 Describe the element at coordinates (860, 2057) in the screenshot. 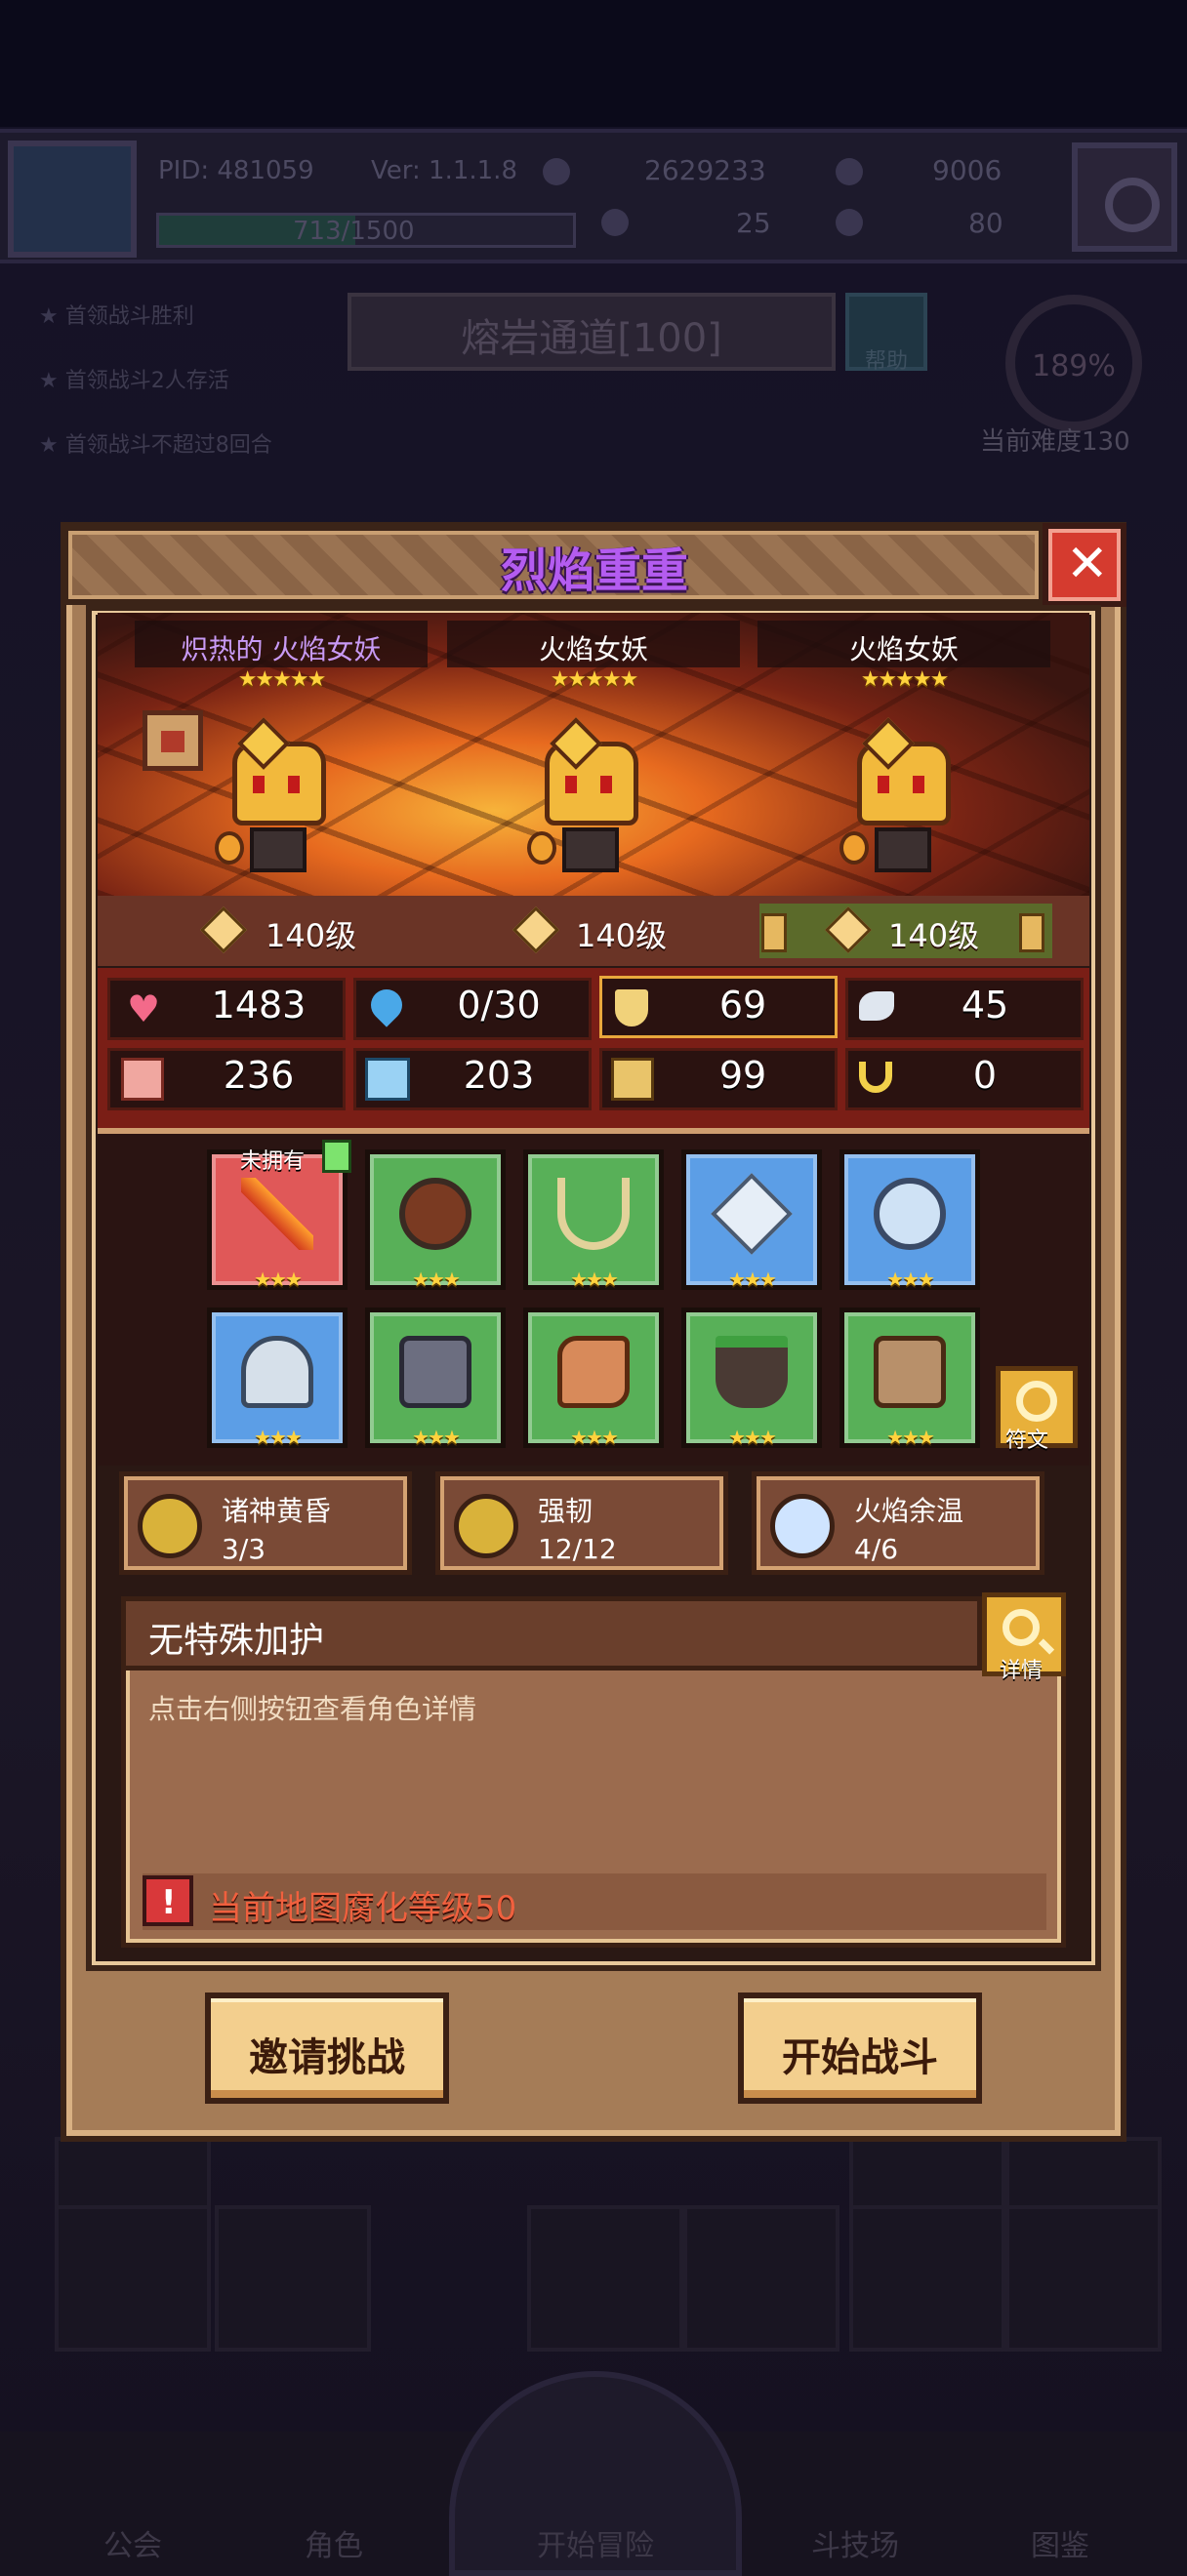

I see `start-label: 开始战斗` at that location.